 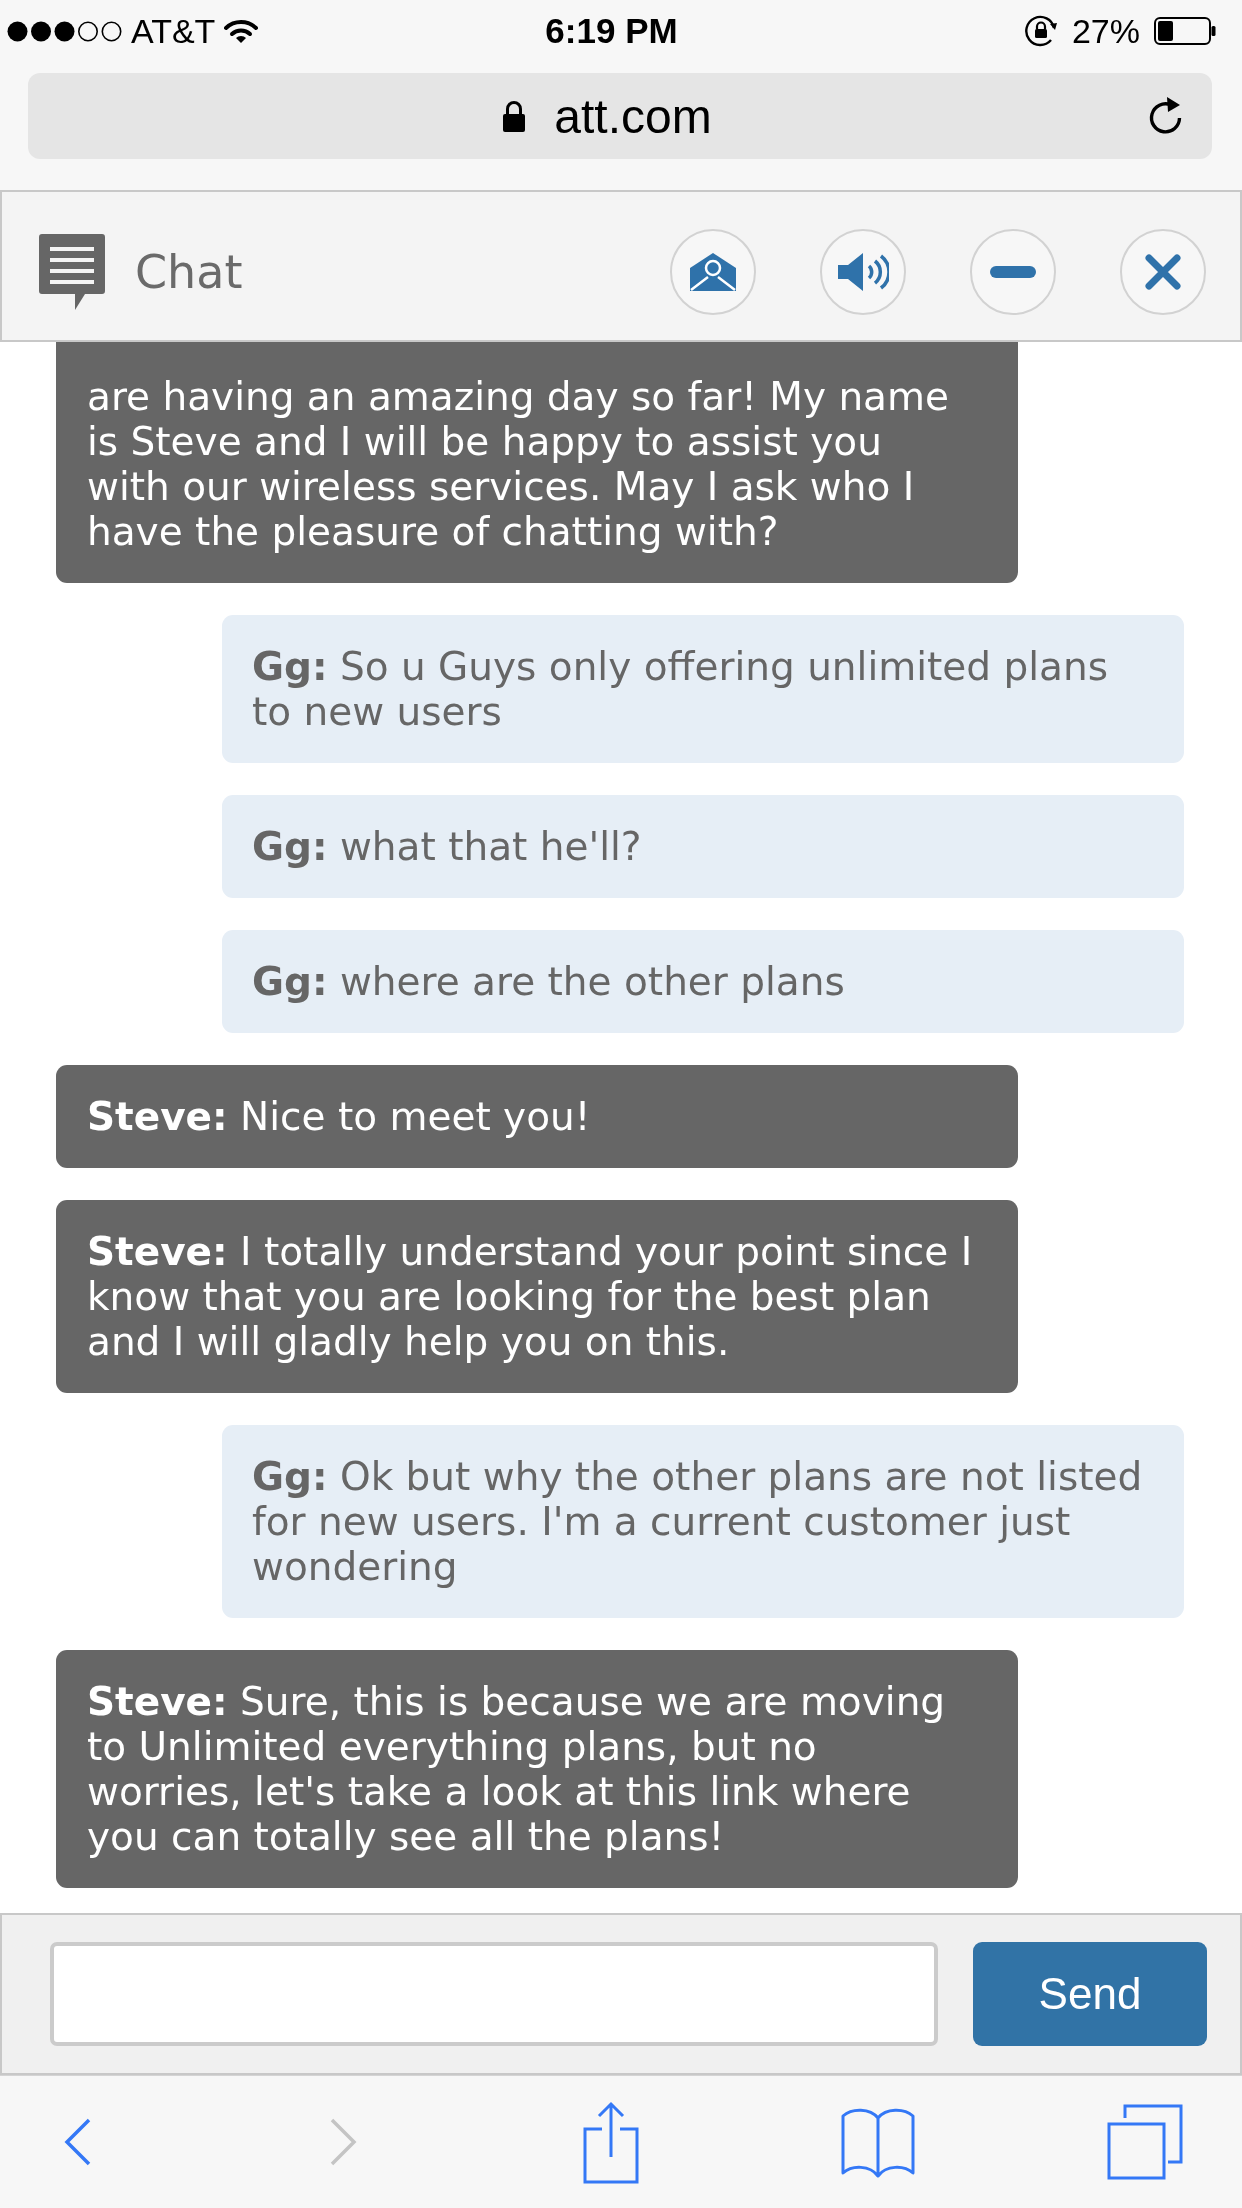 What do you see at coordinates (494, 1994) in the screenshot?
I see `input-field` at bounding box center [494, 1994].